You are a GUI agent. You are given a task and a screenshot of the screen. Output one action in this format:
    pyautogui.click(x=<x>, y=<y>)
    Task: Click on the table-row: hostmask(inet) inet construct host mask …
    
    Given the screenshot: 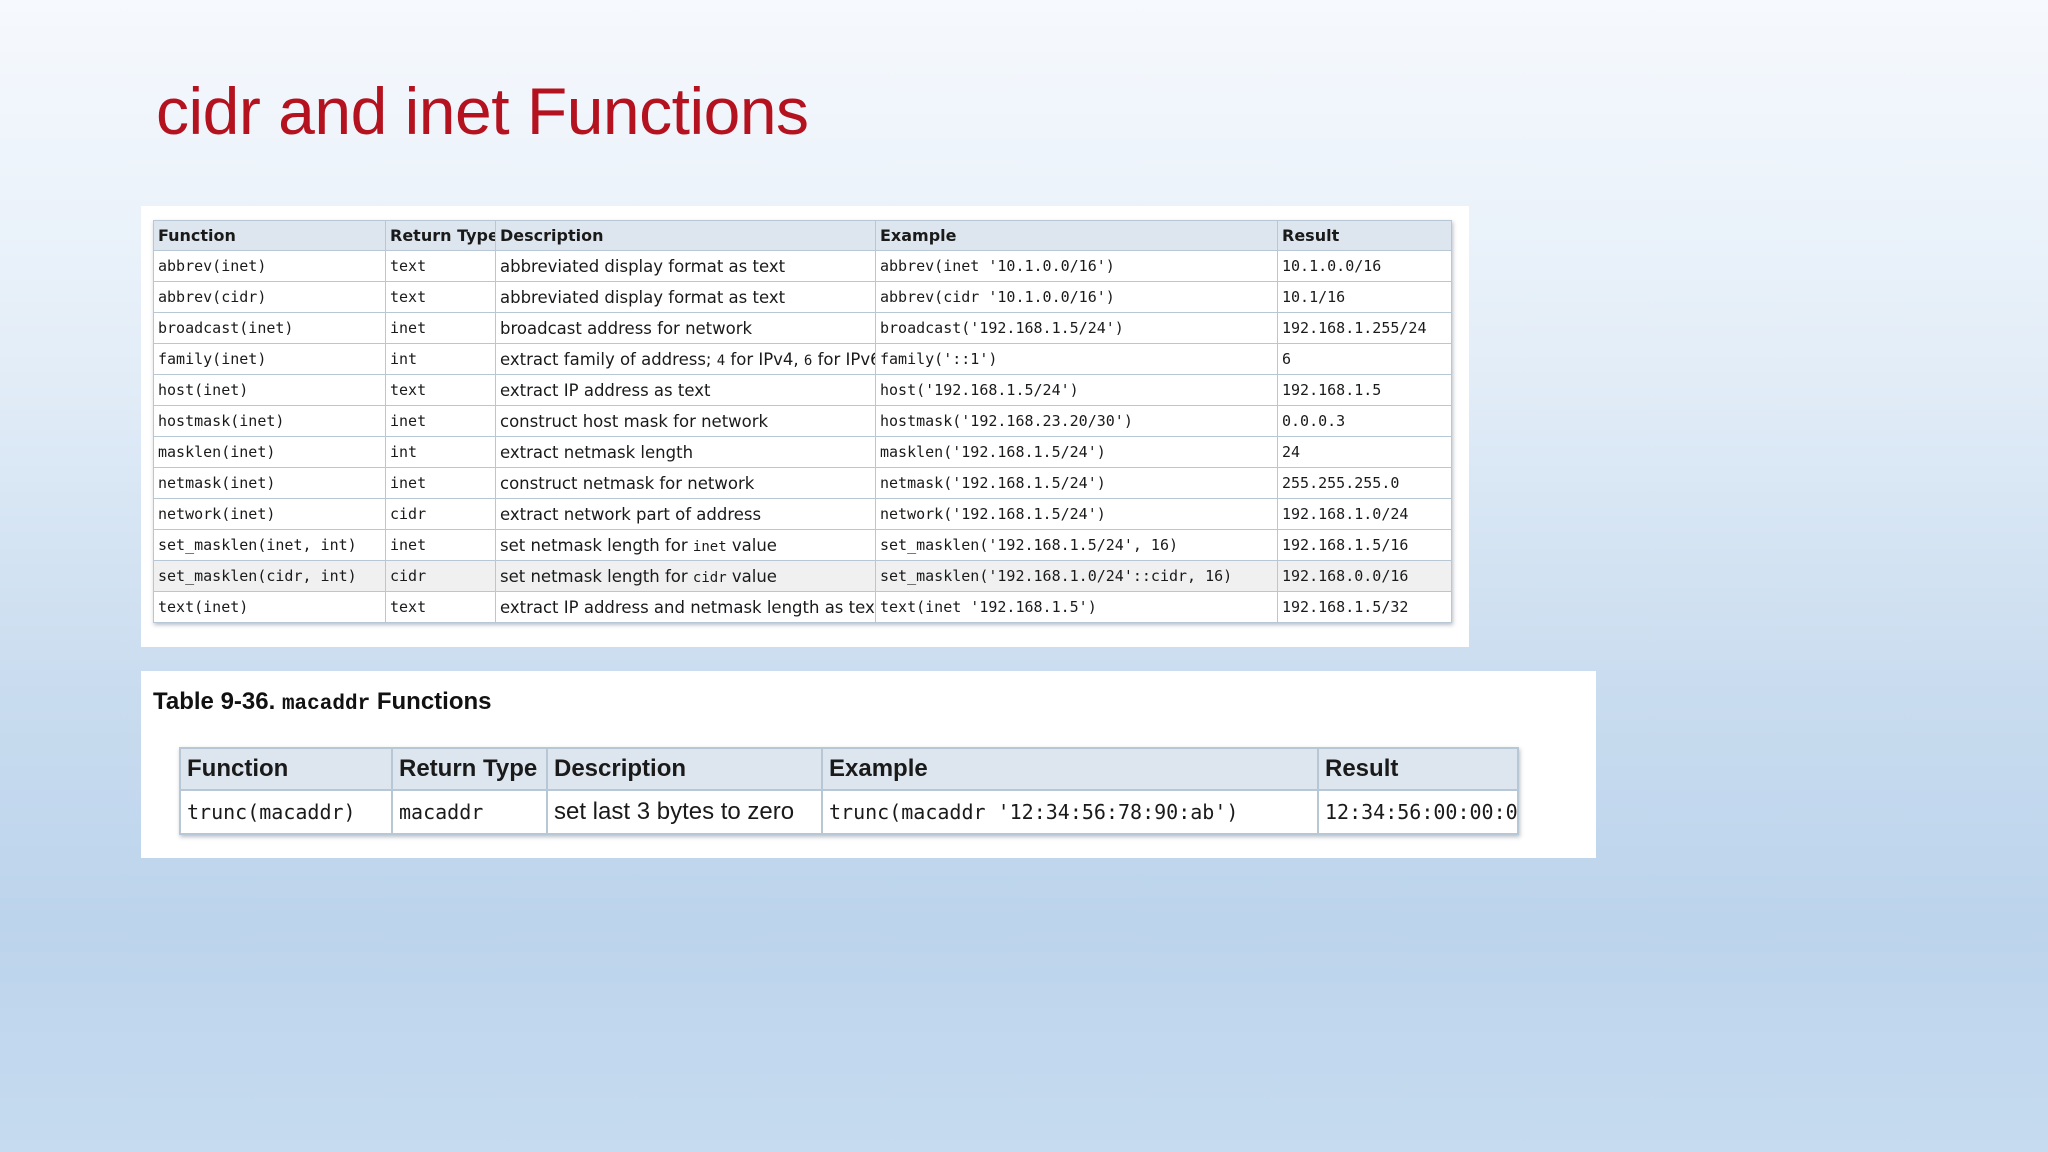 What is the action you would take?
    pyautogui.click(x=802, y=421)
    